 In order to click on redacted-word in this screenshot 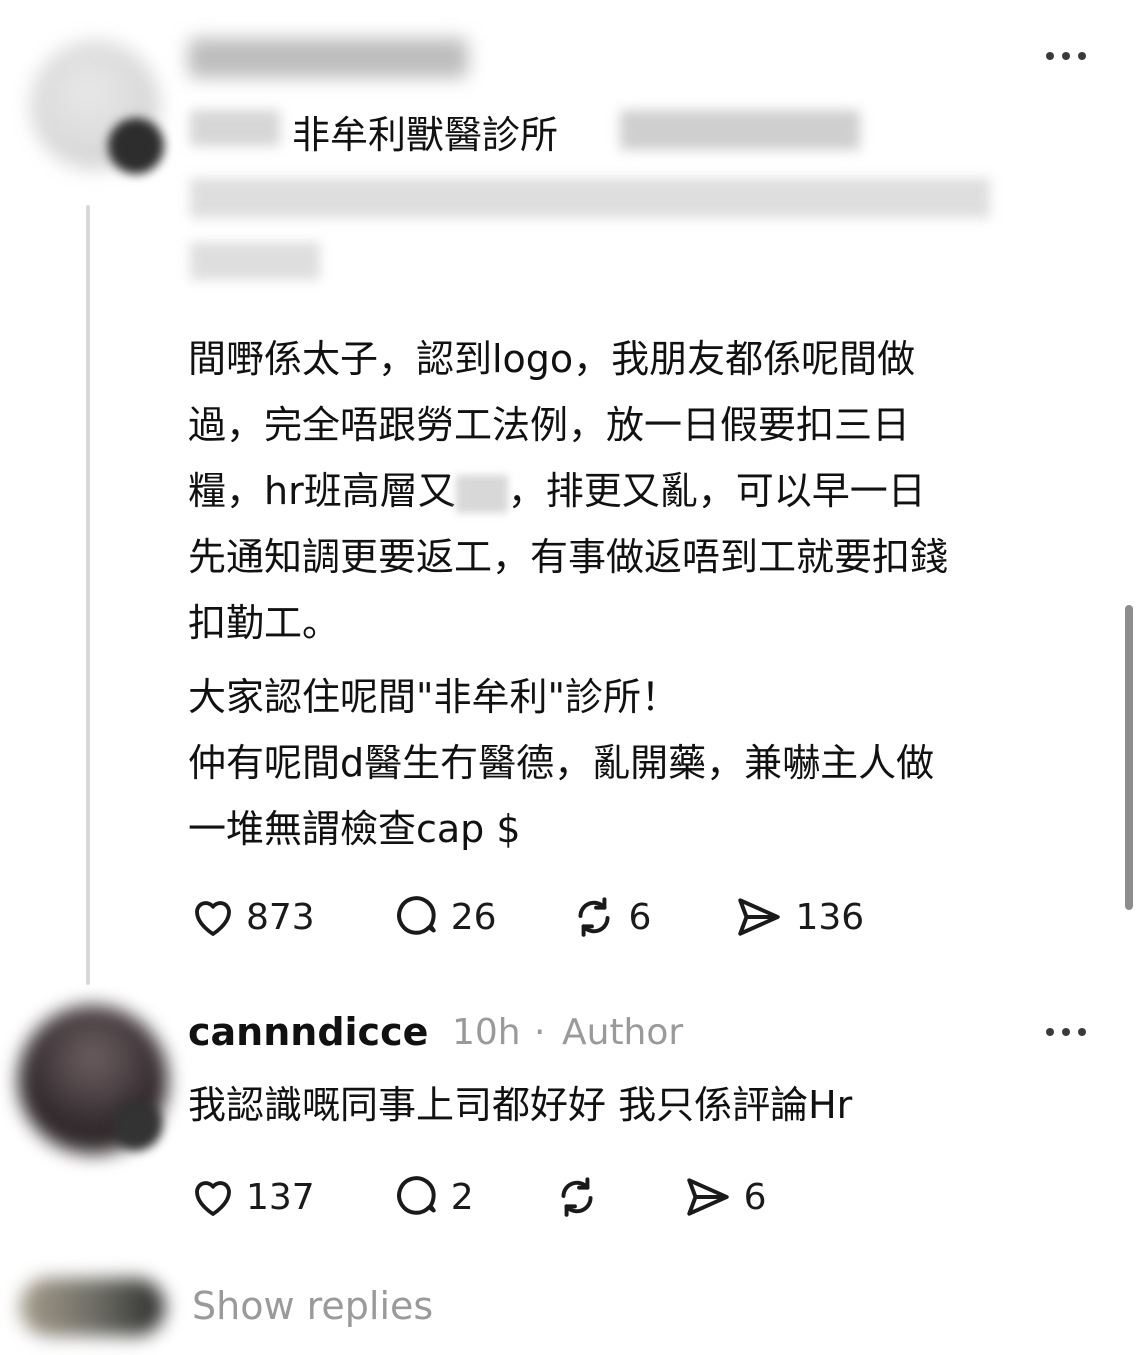, I will do `click(481, 493)`.